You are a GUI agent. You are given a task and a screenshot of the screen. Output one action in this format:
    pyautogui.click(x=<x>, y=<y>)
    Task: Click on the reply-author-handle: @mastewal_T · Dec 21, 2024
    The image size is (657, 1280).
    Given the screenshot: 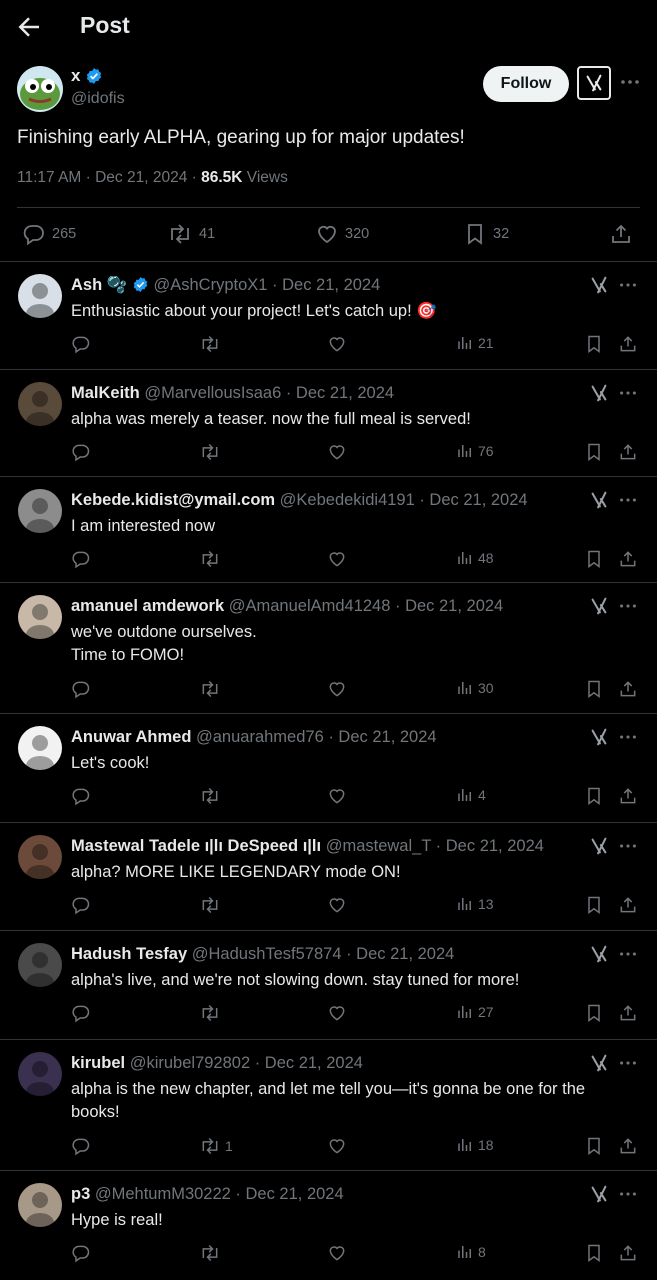 What is the action you would take?
    pyautogui.click(x=435, y=846)
    